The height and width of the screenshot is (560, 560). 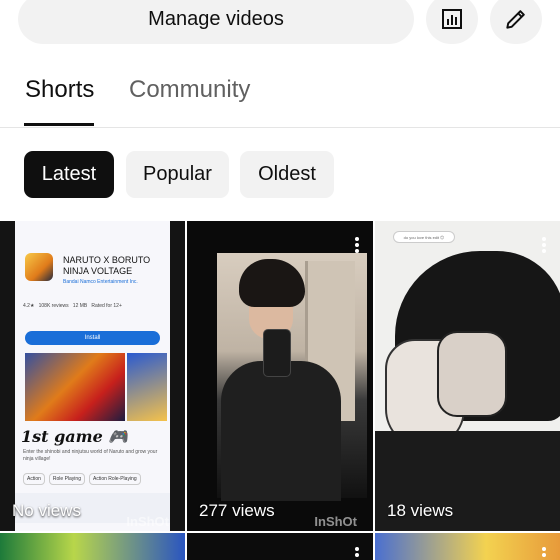 What do you see at coordinates (29, 306) in the screenshot?
I see `thumbnail-rating: 4.2★` at bounding box center [29, 306].